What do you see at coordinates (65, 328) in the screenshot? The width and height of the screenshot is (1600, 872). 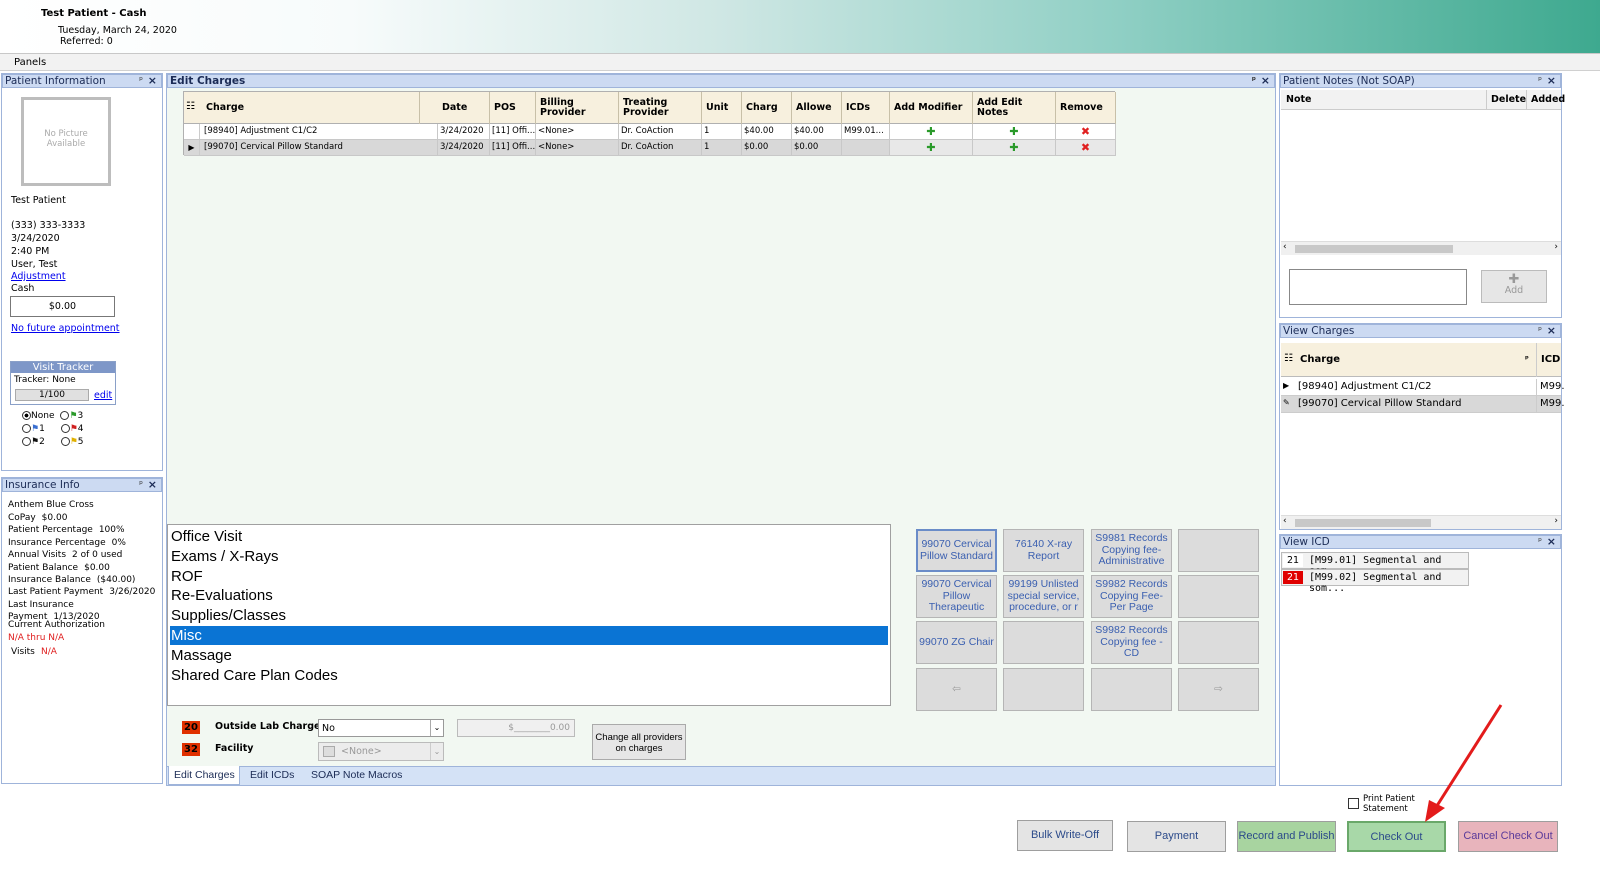 I see `future-appointment-link: No future appointment` at bounding box center [65, 328].